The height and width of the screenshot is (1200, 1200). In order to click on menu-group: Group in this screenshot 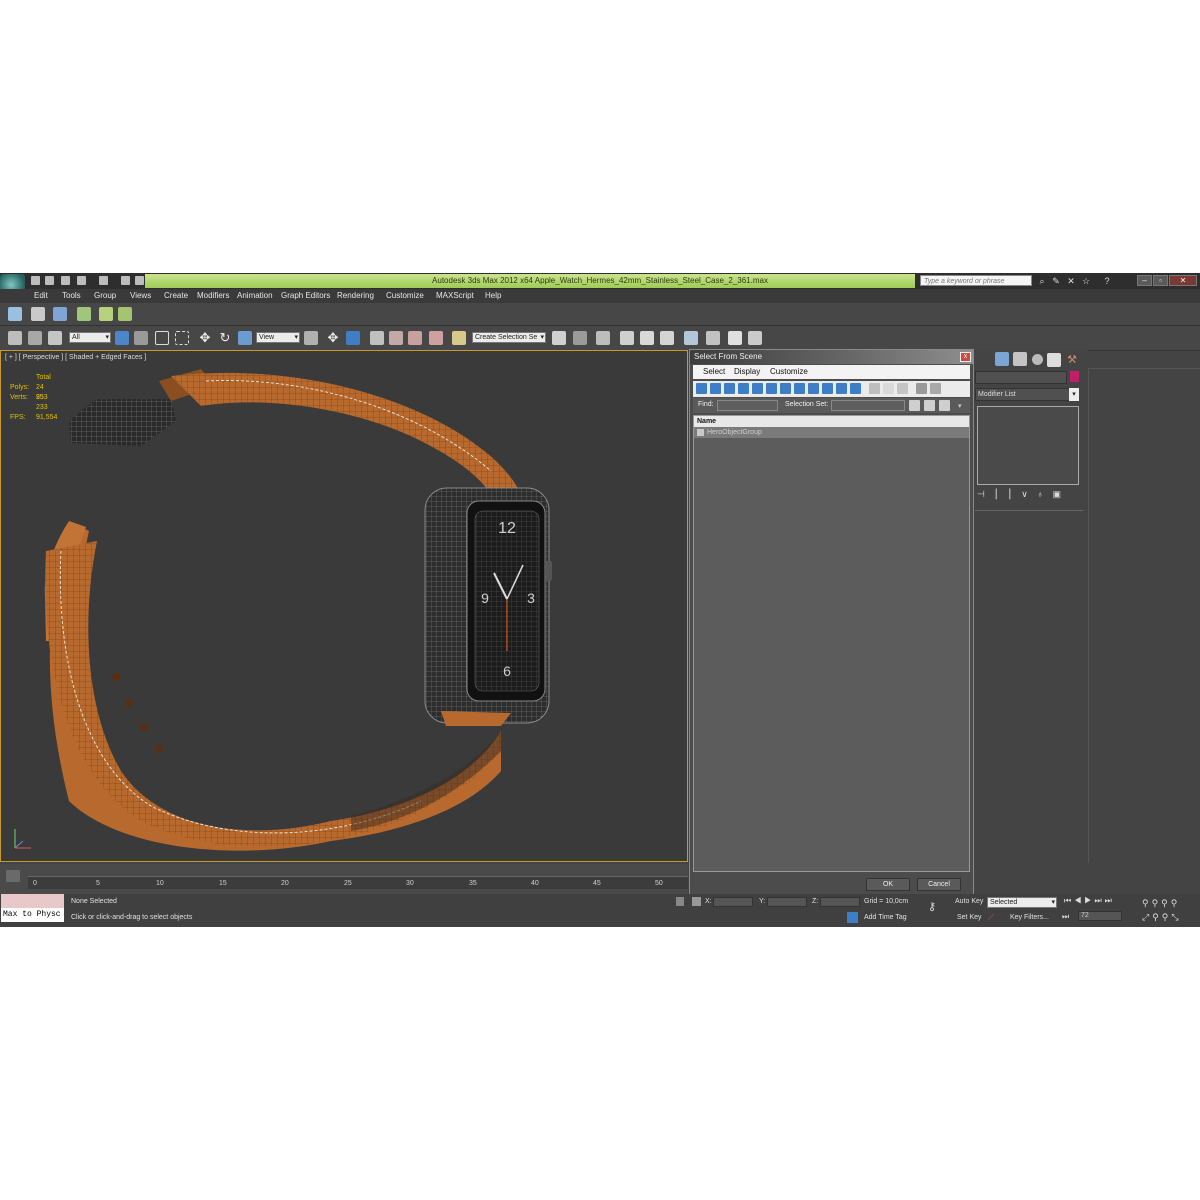, I will do `click(105, 295)`.